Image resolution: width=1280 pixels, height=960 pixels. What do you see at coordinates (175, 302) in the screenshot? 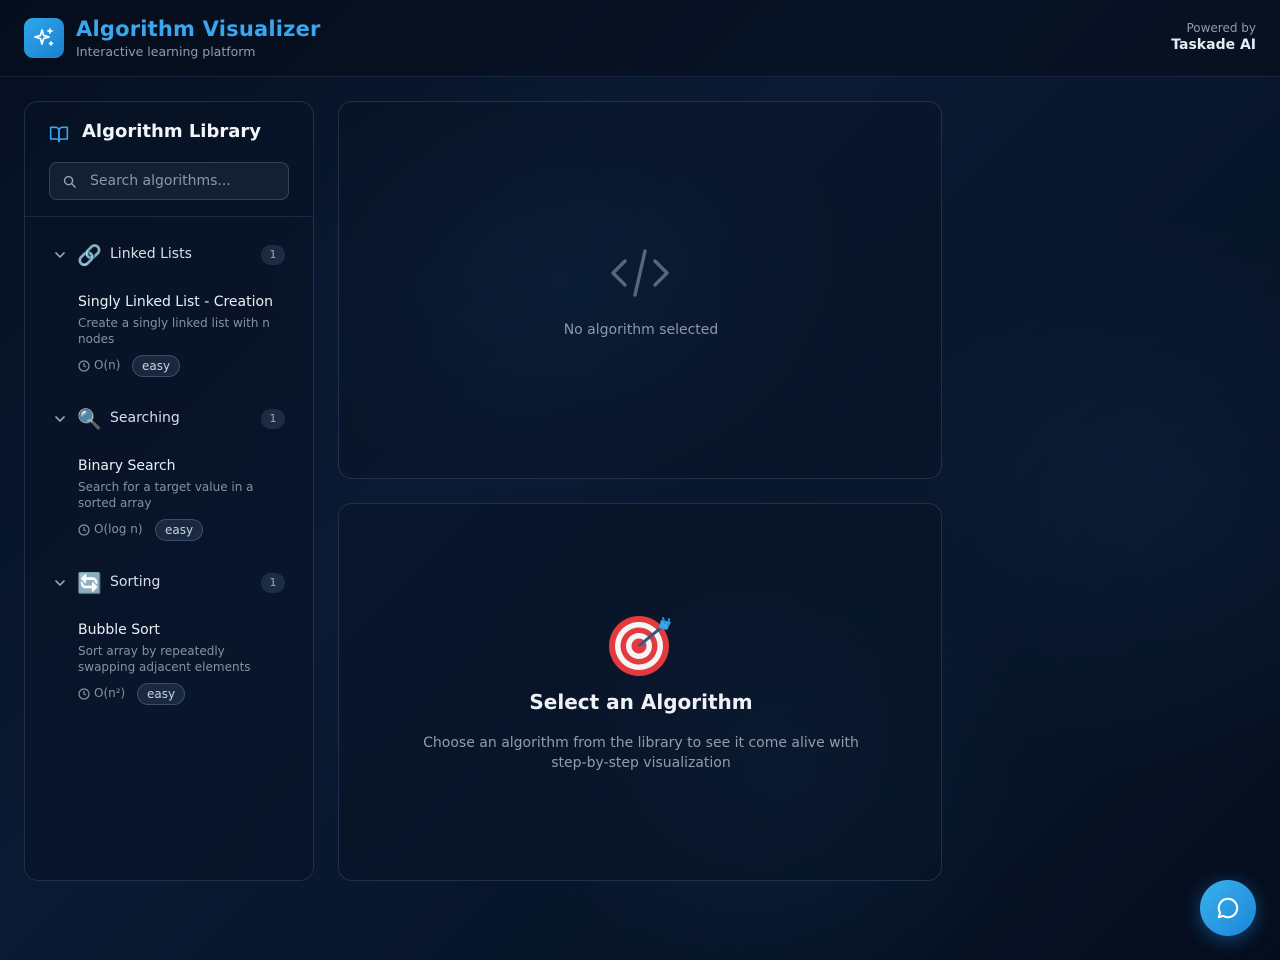
I see `algorithm-name: Singly Linked List - Creation` at bounding box center [175, 302].